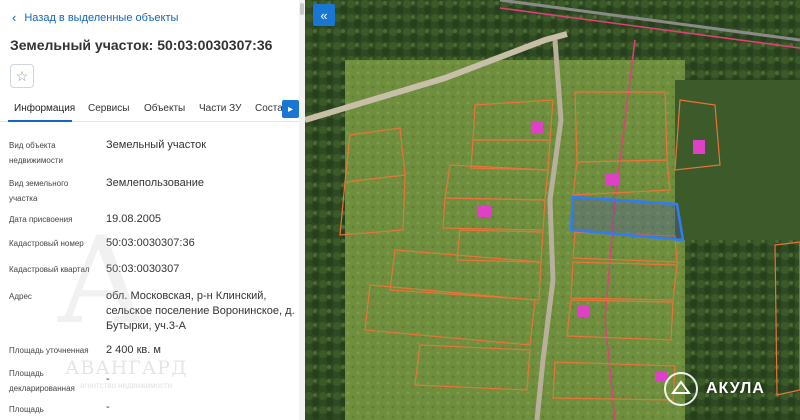 This screenshot has height=420, width=800. What do you see at coordinates (302, 9) in the screenshot?
I see `panel-scrollbar-thumb` at bounding box center [302, 9].